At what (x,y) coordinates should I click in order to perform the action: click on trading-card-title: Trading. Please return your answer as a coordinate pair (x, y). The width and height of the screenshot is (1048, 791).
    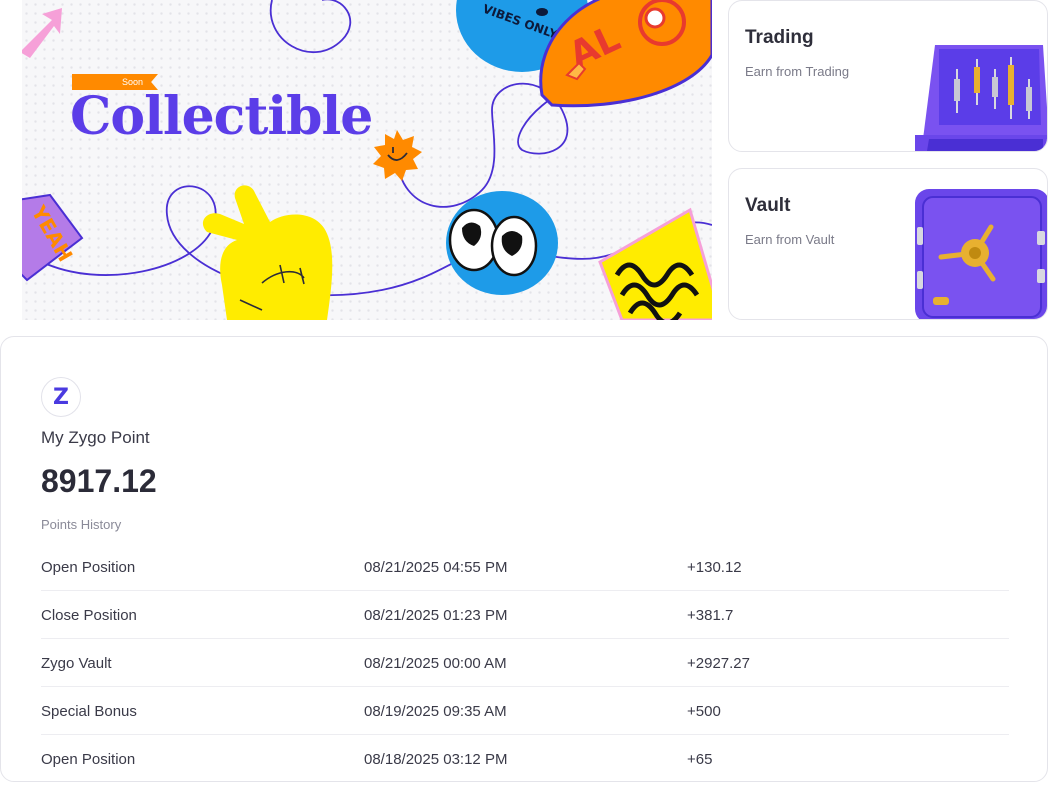
    Looking at the image, I should click on (779, 37).